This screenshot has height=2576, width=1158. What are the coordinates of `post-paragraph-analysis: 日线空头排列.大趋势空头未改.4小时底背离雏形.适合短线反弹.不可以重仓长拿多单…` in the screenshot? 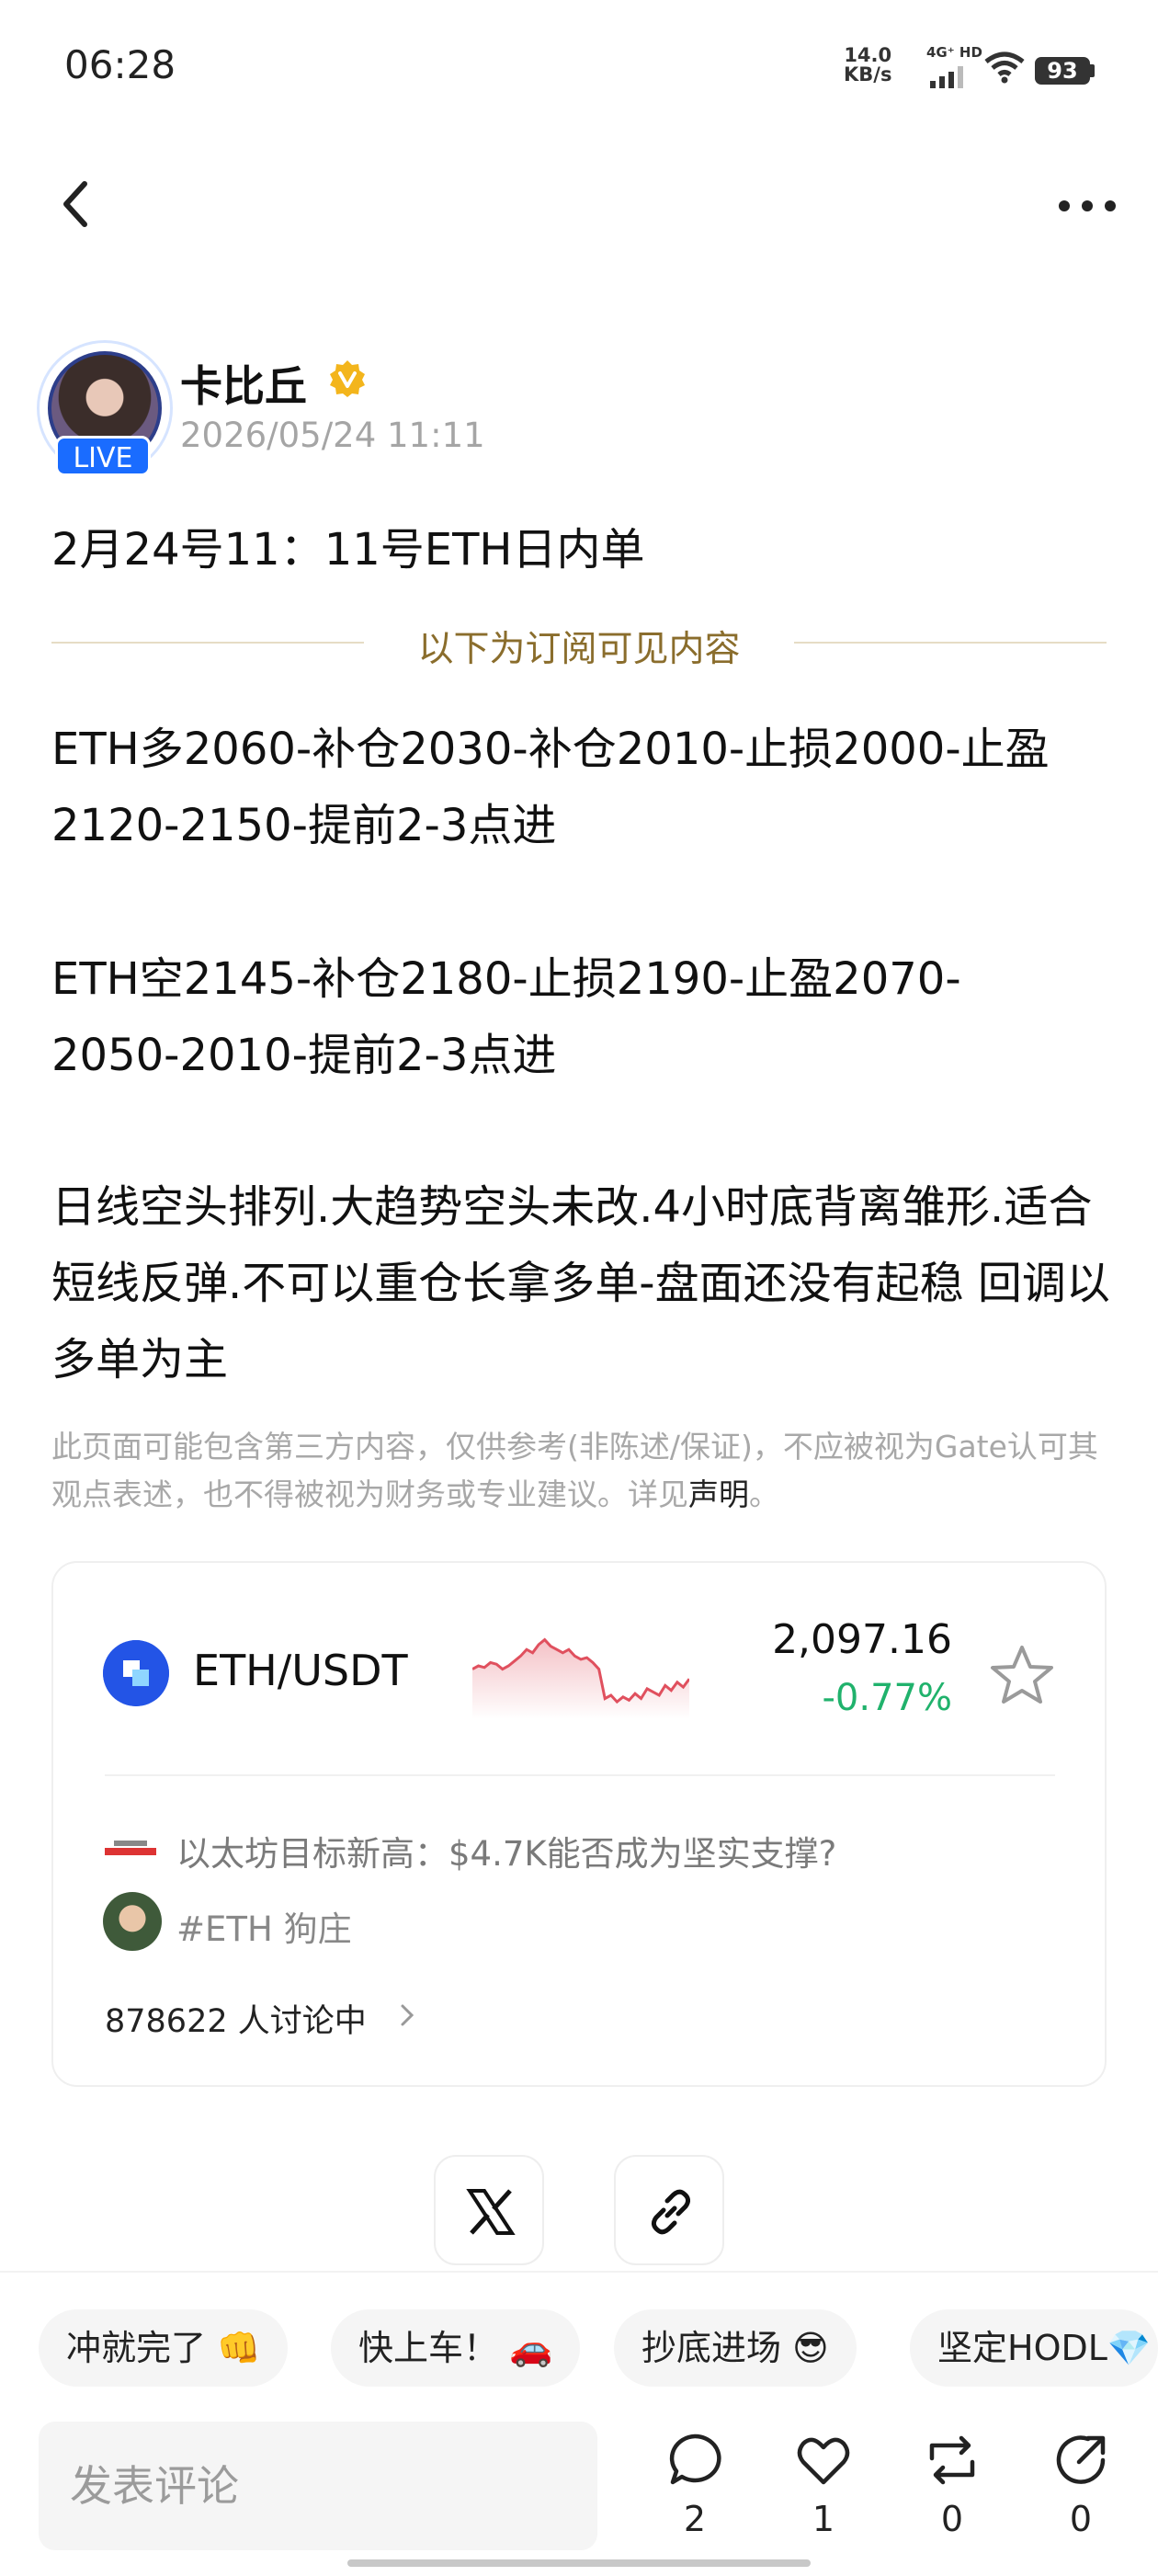 It's located at (580, 1283).